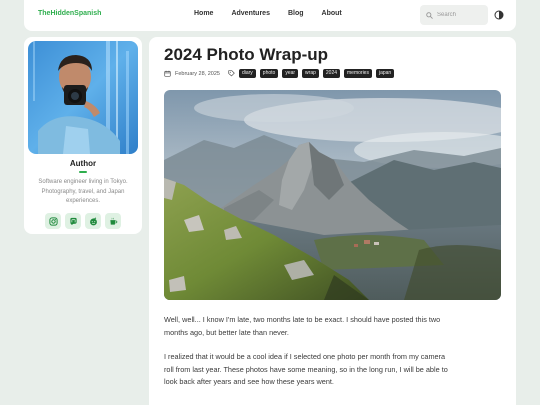 The image size is (540, 405). I want to click on mastodon-icon, so click(73, 221).